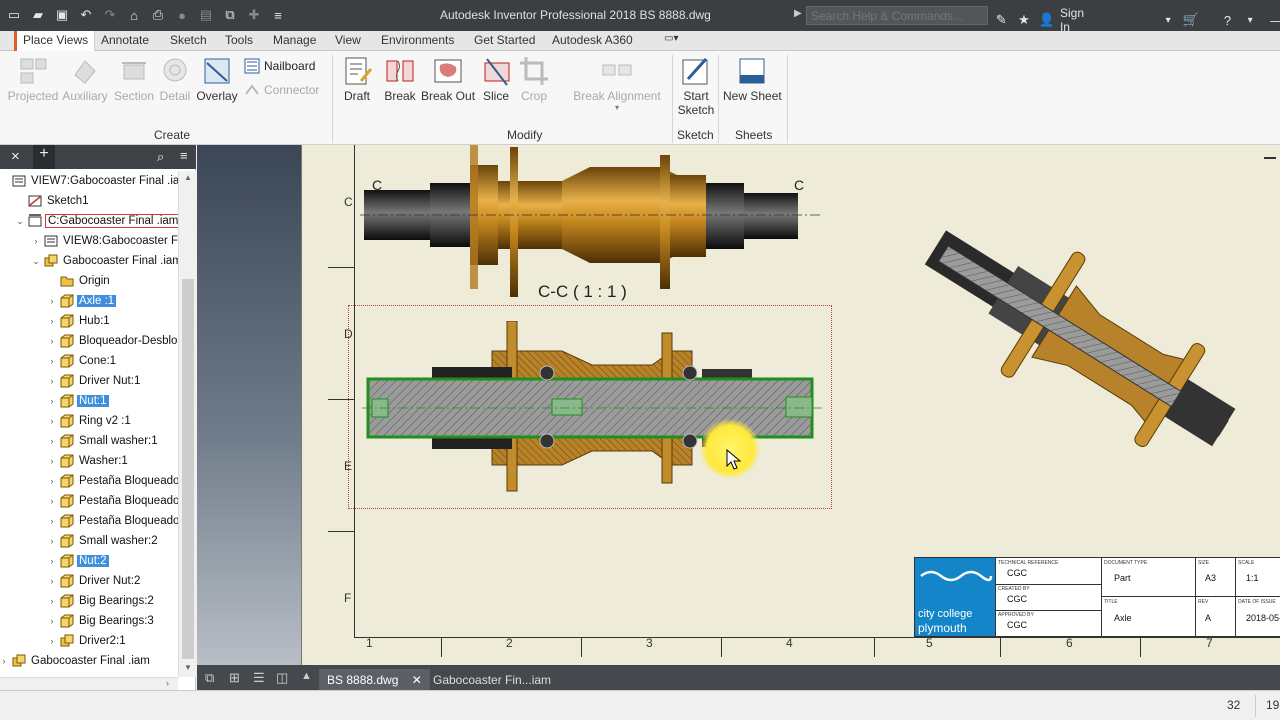 This screenshot has width=1280, height=720. Describe the element at coordinates (281, 90) in the screenshot. I see `connector-button: Connector` at that location.